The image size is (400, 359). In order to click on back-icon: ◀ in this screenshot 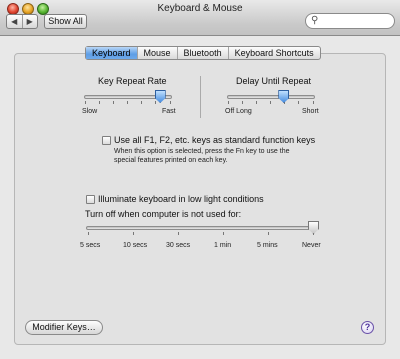, I will do `click(15, 21)`.